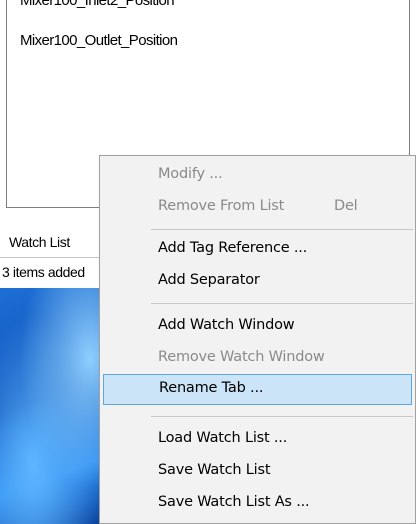 The image size is (416, 524). Describe the element at coordinates (209, 280) in the screenshot. I see `menu-item-label: Add Separator` at that location.